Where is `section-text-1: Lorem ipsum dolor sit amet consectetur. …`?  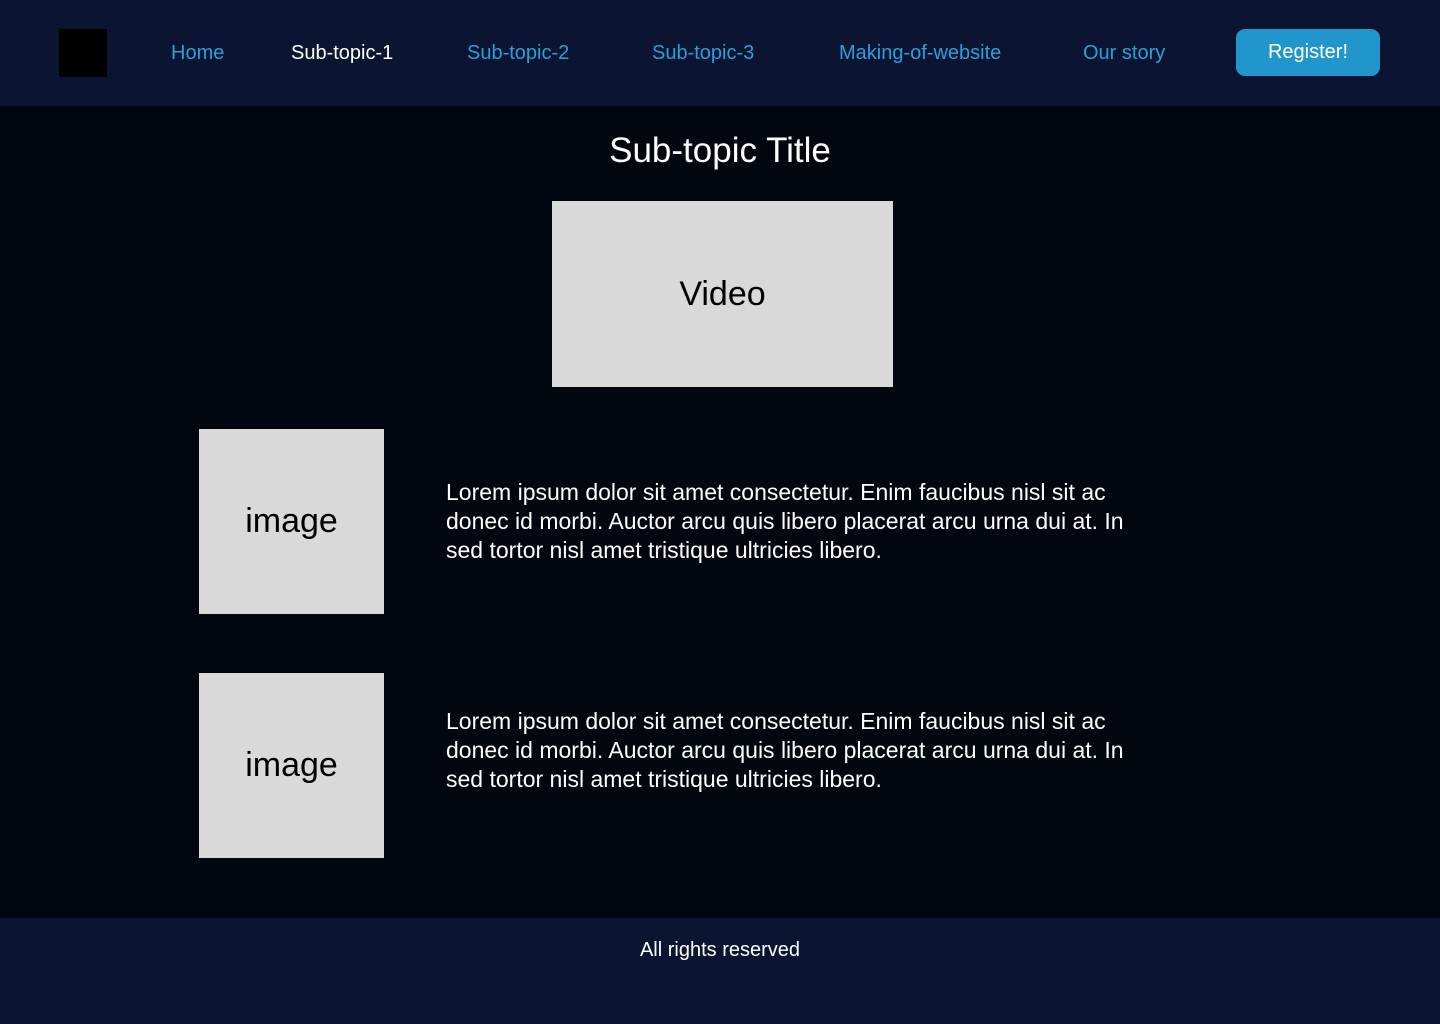
section-text-1: Lorem ipsum dolor sit amet consectetur. … is located at coordinates (785, 521).